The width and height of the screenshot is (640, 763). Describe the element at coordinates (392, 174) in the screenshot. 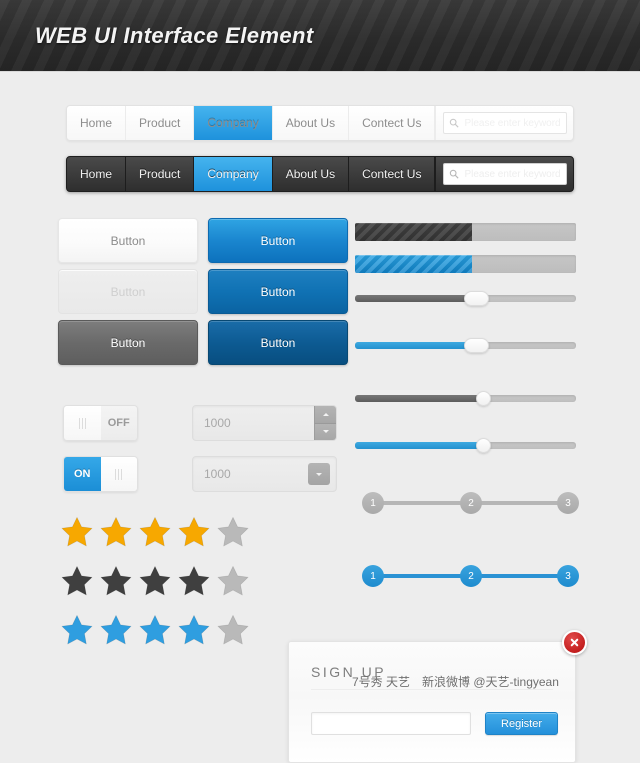

I see `nav-item-contect-us-dark: Contect Us` at that location.